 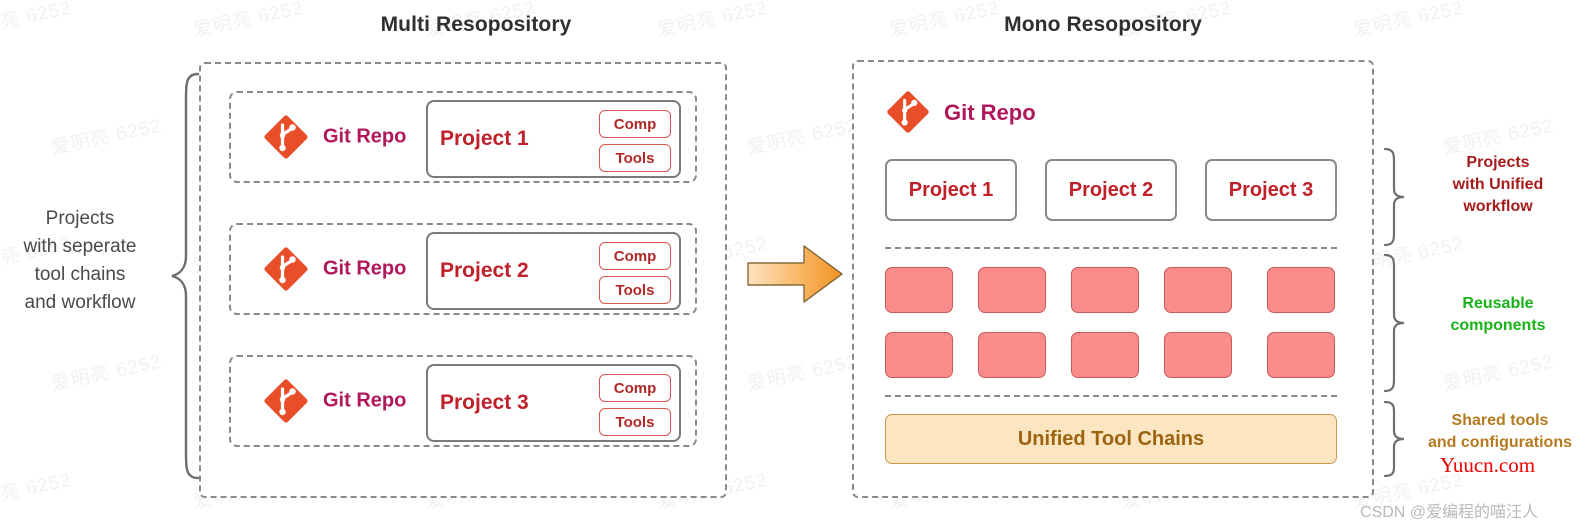 I want to click on annotation-reusable-components: Reusable components, so click(x=1498, y=315).